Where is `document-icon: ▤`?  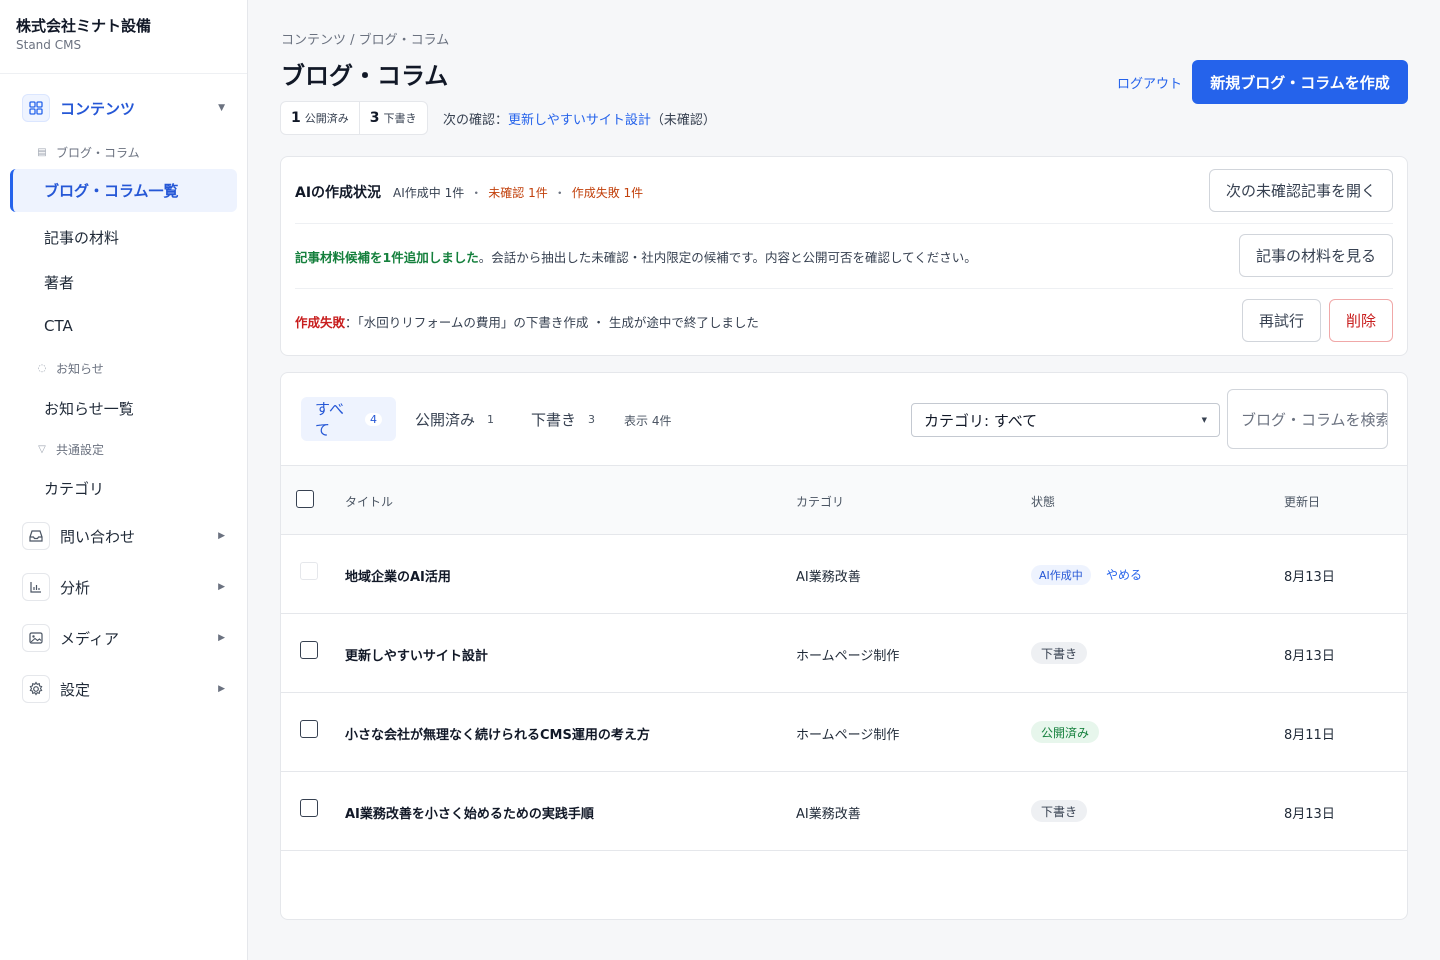 document-icon: ▤ is located at coordinates (42, 152).